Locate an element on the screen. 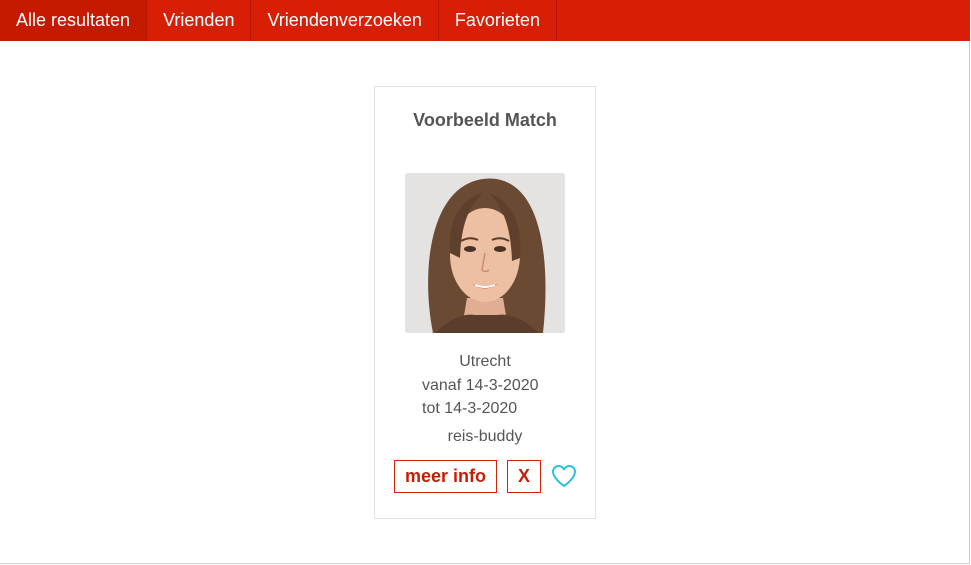 This screenshot has height=565, width=971. match-date-to: tot 14-3-2020 is located at coordinates (470, 408).